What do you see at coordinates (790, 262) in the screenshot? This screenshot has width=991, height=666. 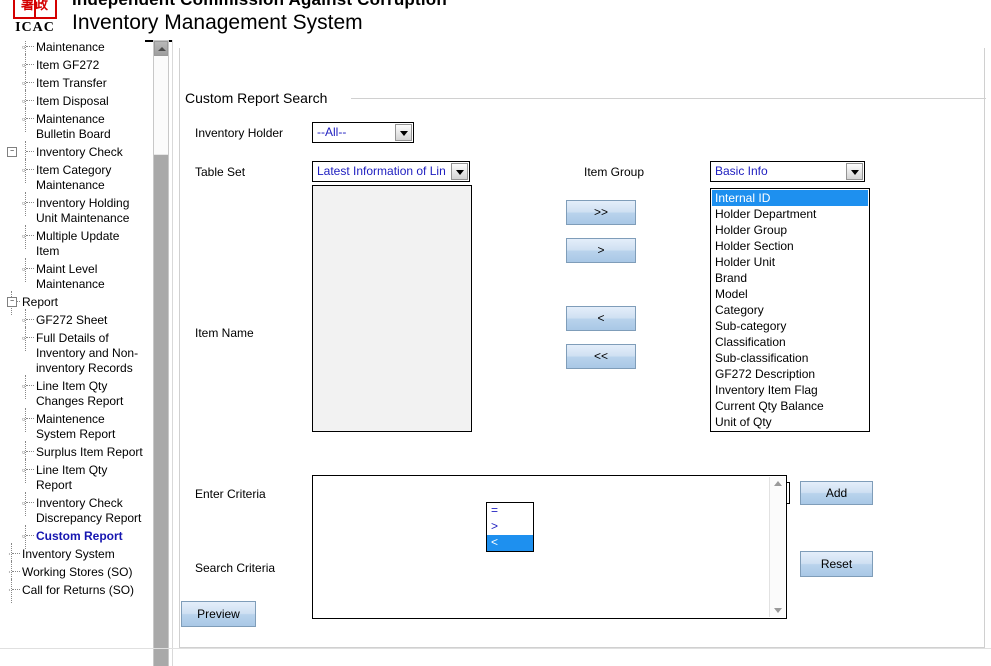 I see `model-list-item: Holder Unit` at bounding box center [790, 262].